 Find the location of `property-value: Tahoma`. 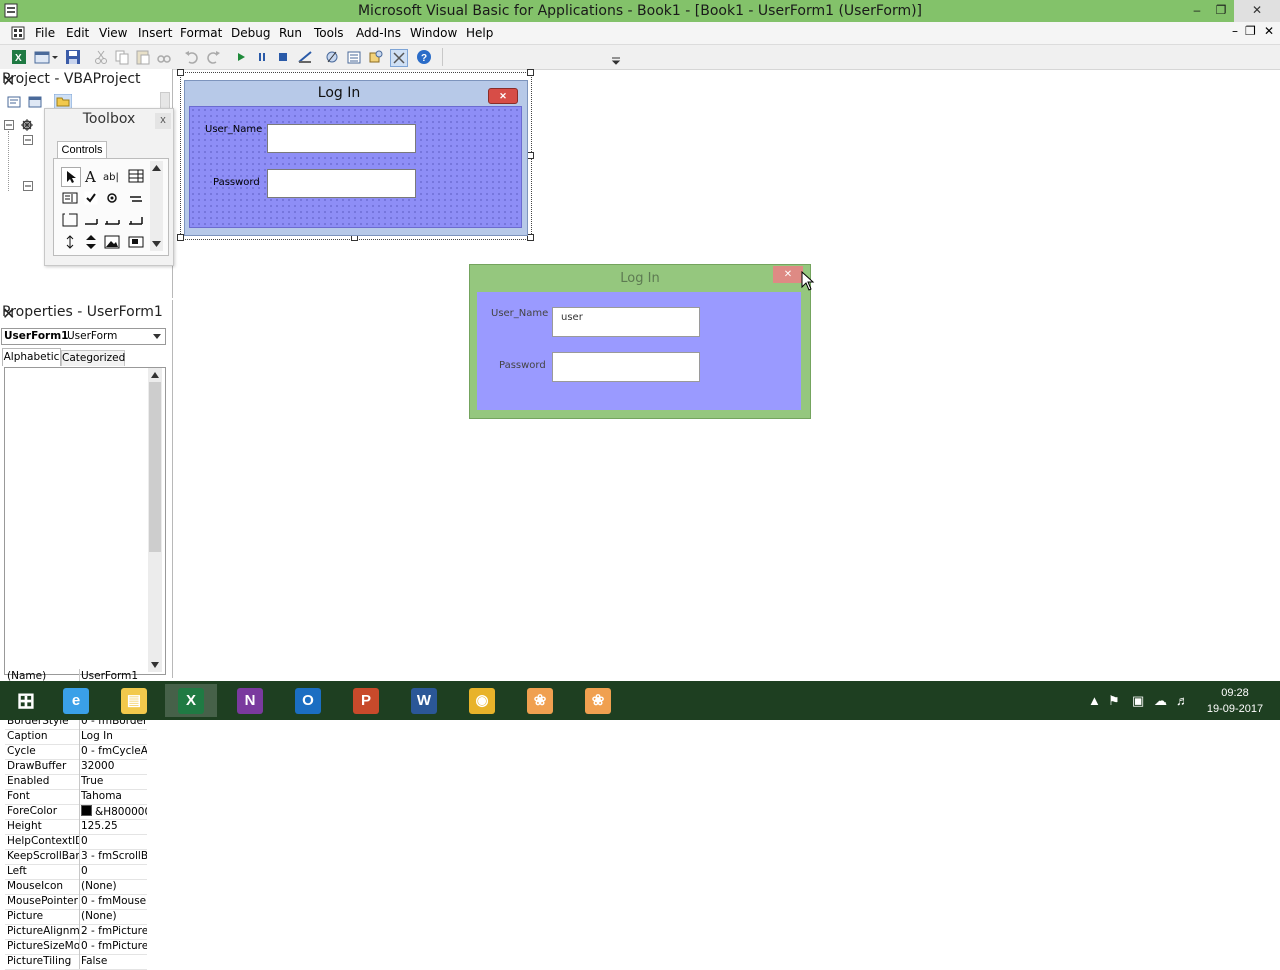

property-value: Tahoma is located at coordinates (114, 796).